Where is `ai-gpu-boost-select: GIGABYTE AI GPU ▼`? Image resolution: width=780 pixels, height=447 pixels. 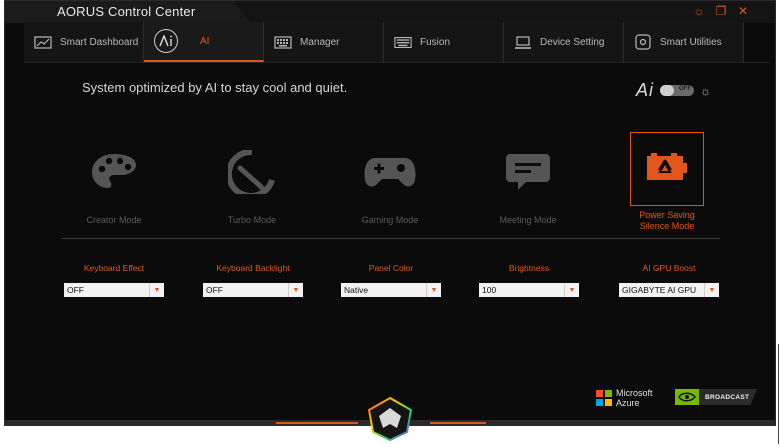
ai-gpu-boost-select: GIGABYTE AI GPU ▼ is located at coordinates (669, 290).